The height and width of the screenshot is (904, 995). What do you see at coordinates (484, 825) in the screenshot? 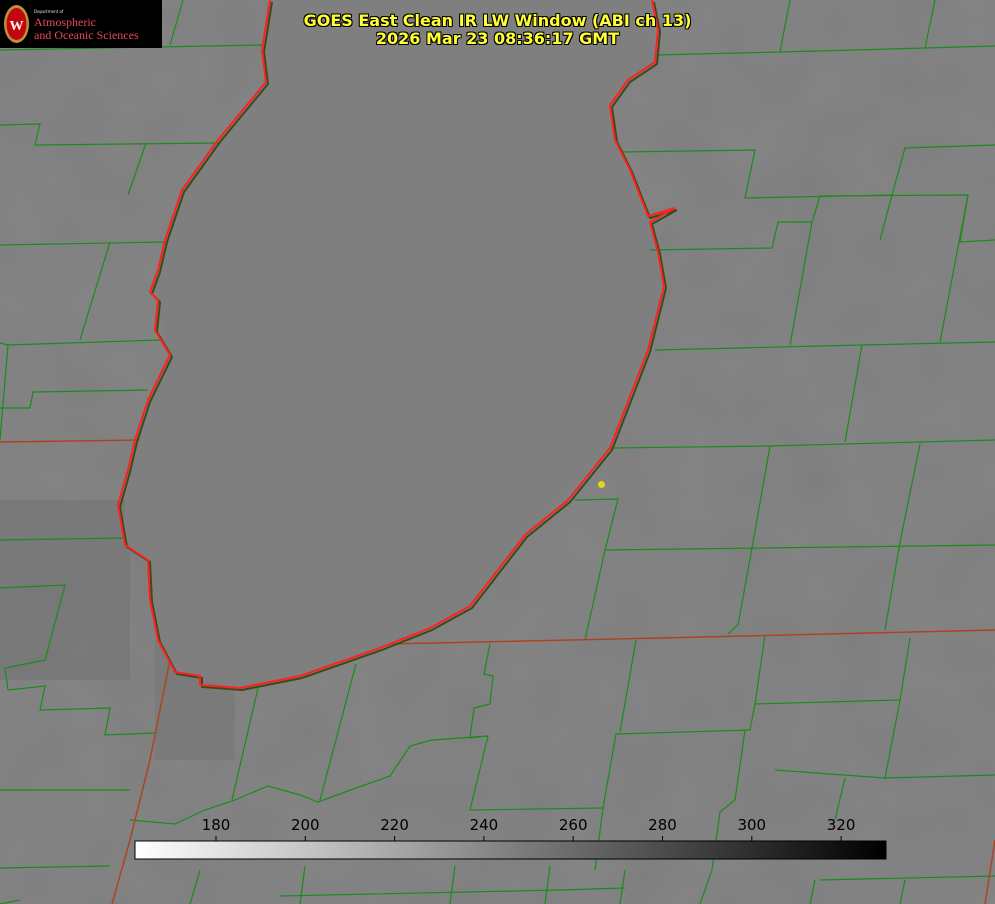
I see `colorbar-tick-label: 240` at bounding box center [484, 825].